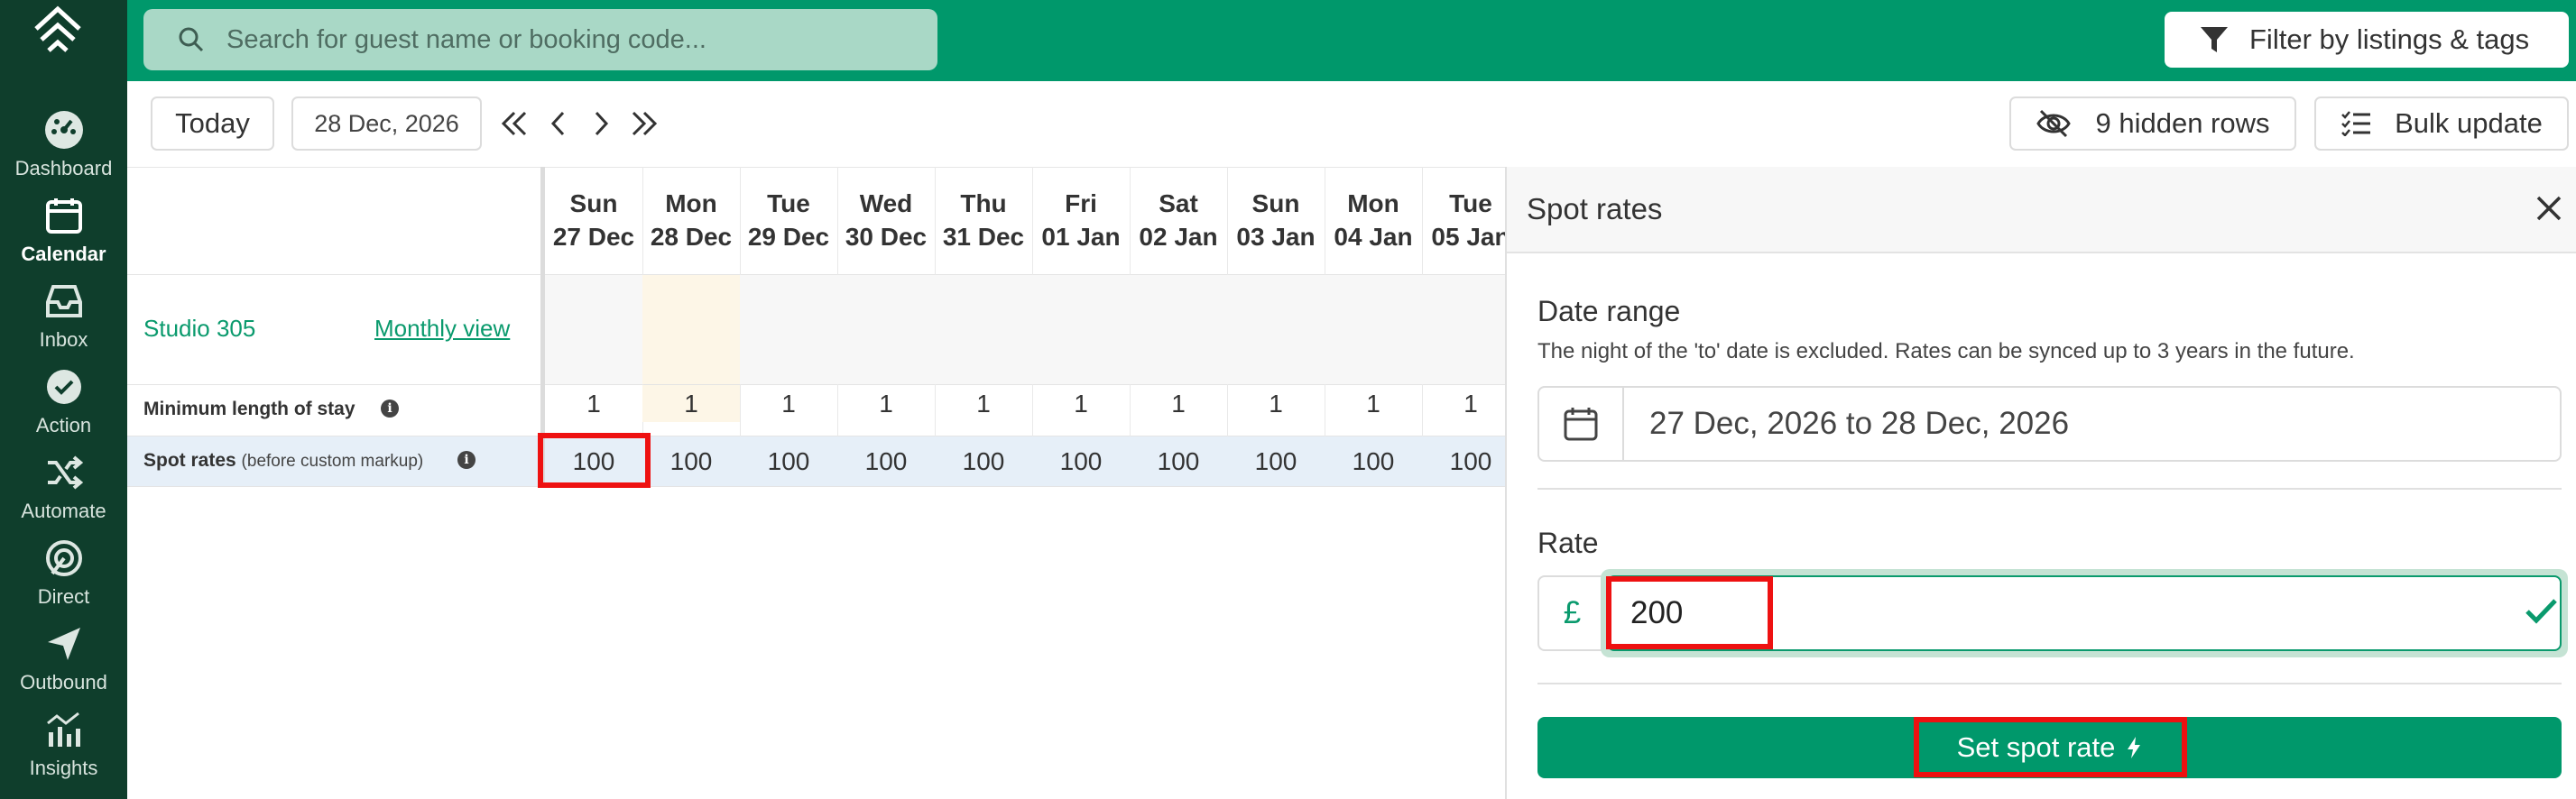 The image size is (2576, 799). I want to click on spot-rates-label: Spot rates (before custom markup), so click(283, 461).